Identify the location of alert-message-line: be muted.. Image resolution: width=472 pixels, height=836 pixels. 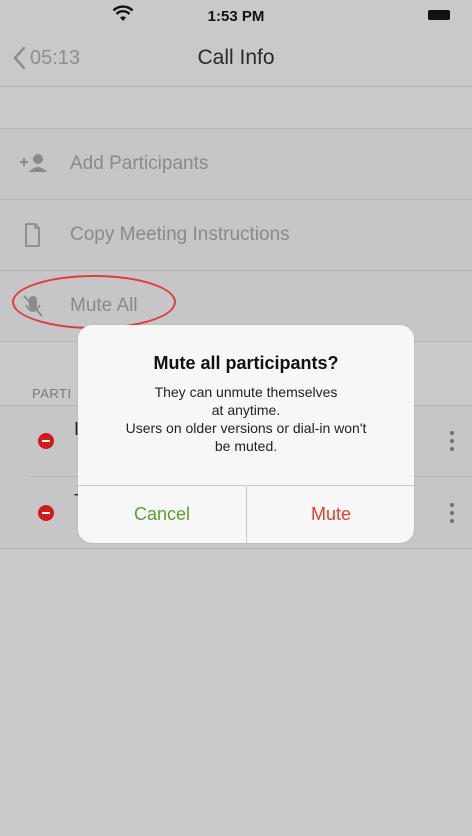
(246, 446).